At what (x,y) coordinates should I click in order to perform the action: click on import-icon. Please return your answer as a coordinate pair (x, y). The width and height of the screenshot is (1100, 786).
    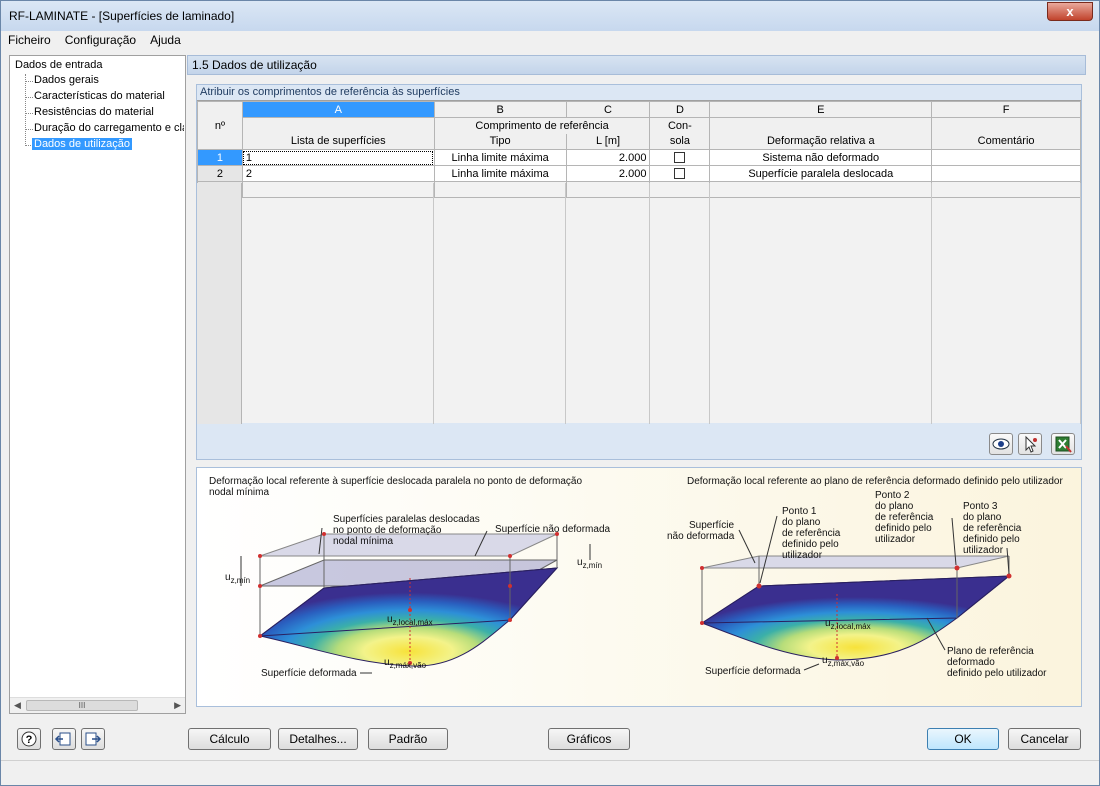
    Looking at the image, I should click on (62, 739).